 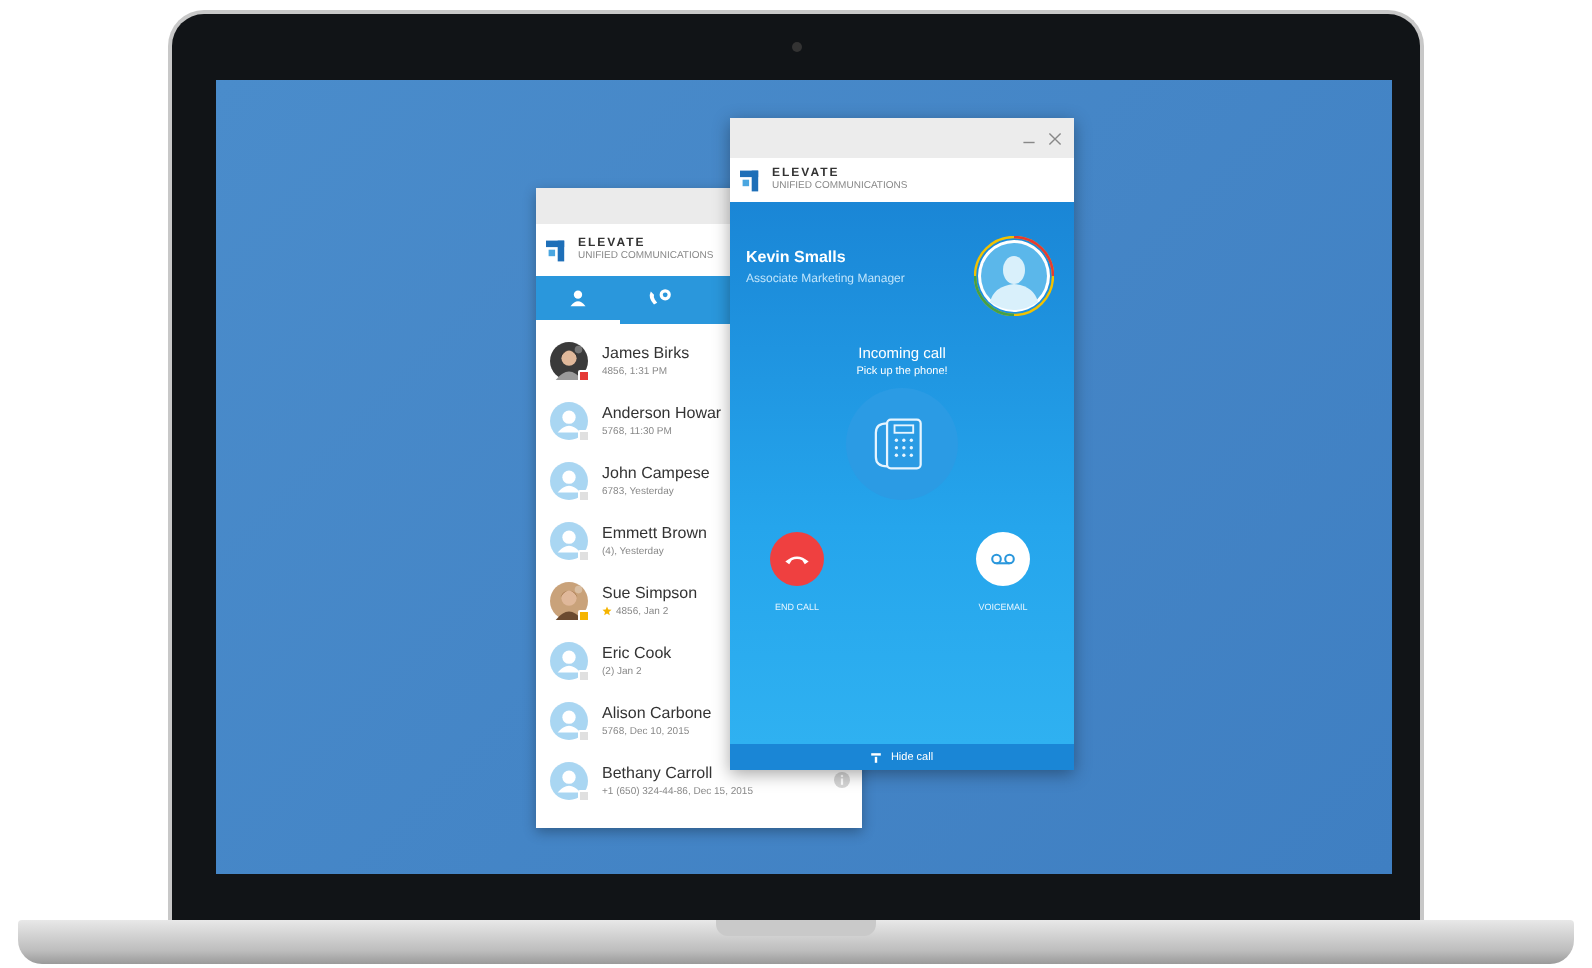 What do you see at coordinates (662, 412) in the screenshot?
I see `contact-name: Anderson Howar` at bounding box center [662, 412].